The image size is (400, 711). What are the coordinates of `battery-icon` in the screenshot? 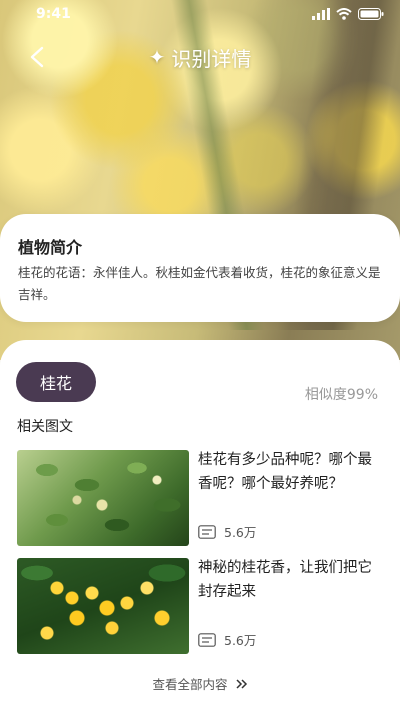 It's located at (371, 14).